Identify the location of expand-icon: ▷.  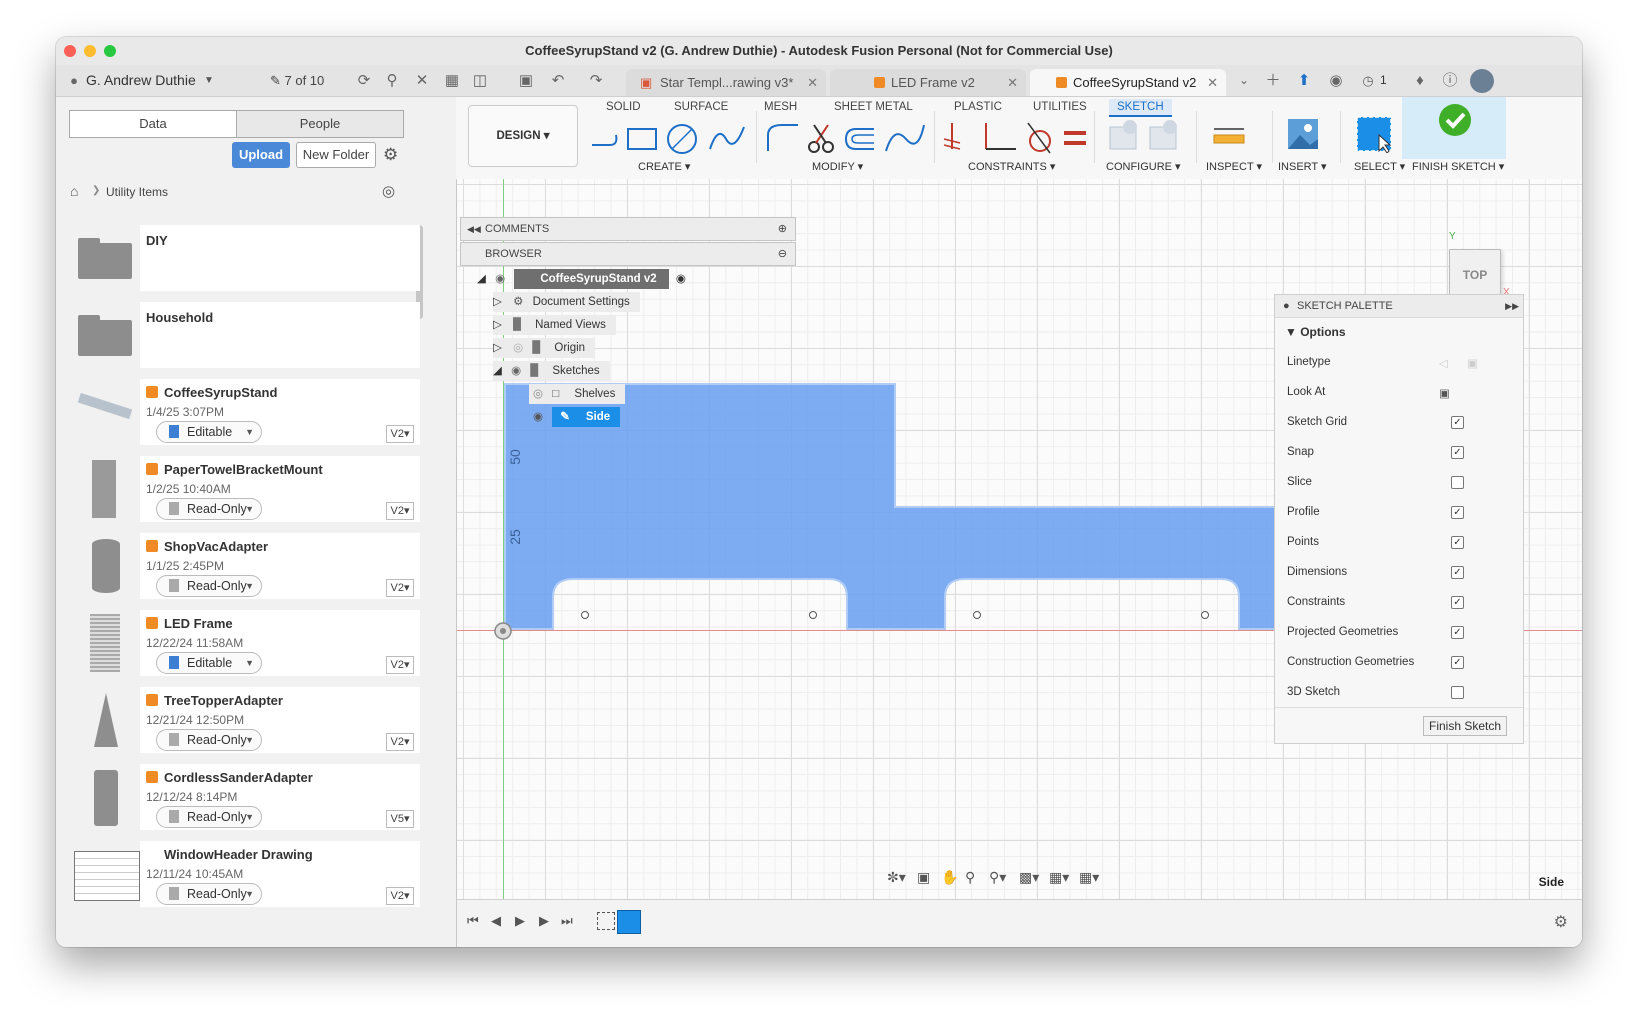
(497, 348).